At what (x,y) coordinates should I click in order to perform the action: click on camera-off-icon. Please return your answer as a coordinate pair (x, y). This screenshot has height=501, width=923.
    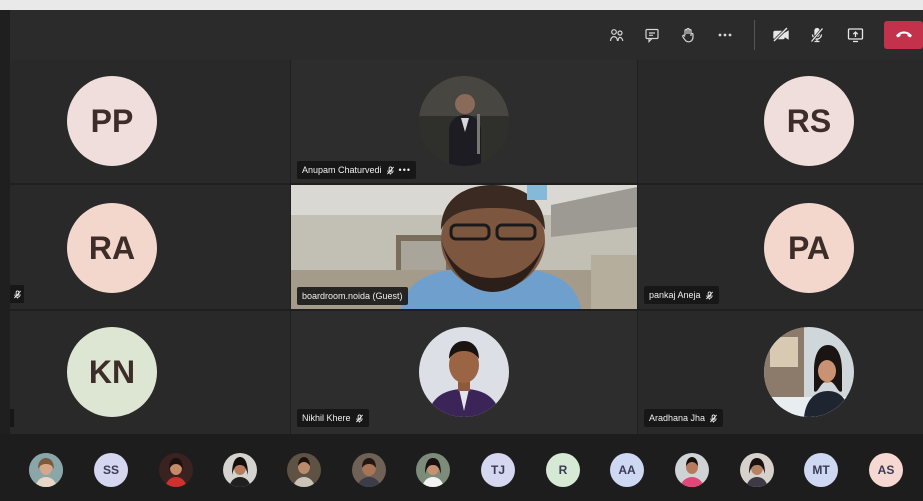
    Looking at the image, I should click on (781, 35).